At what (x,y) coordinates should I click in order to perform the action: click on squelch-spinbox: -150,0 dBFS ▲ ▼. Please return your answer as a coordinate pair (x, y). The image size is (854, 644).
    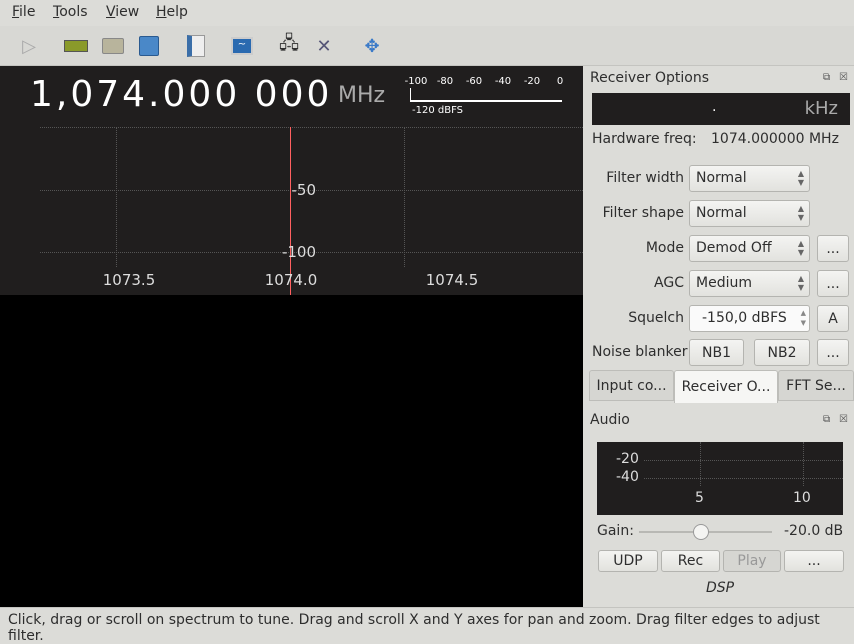
    Looking at the image, I should click on (749, 318).